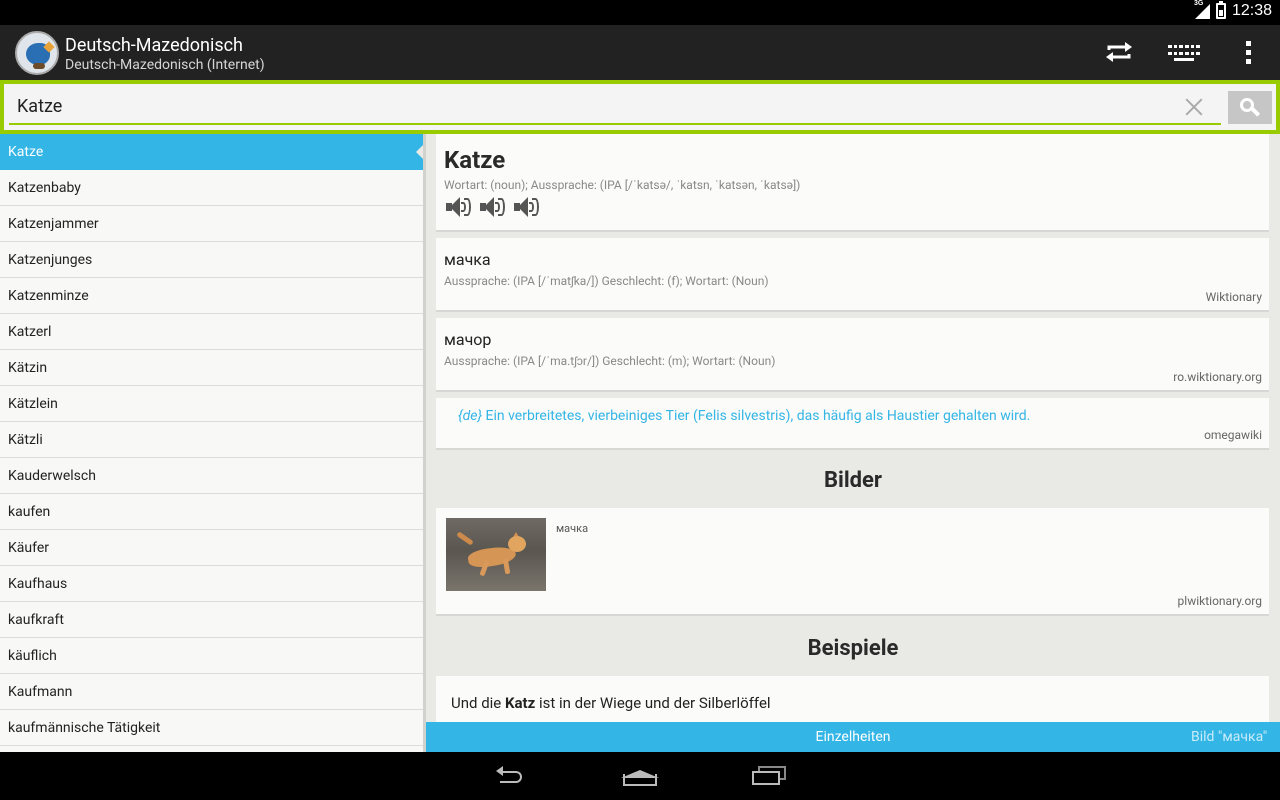 This screenshot has width=1280, height=800. What do you see at coordinates (1201, 9) in the screenshot?
I see `signal-icon: 3G` at bounding box center [1201, 9].